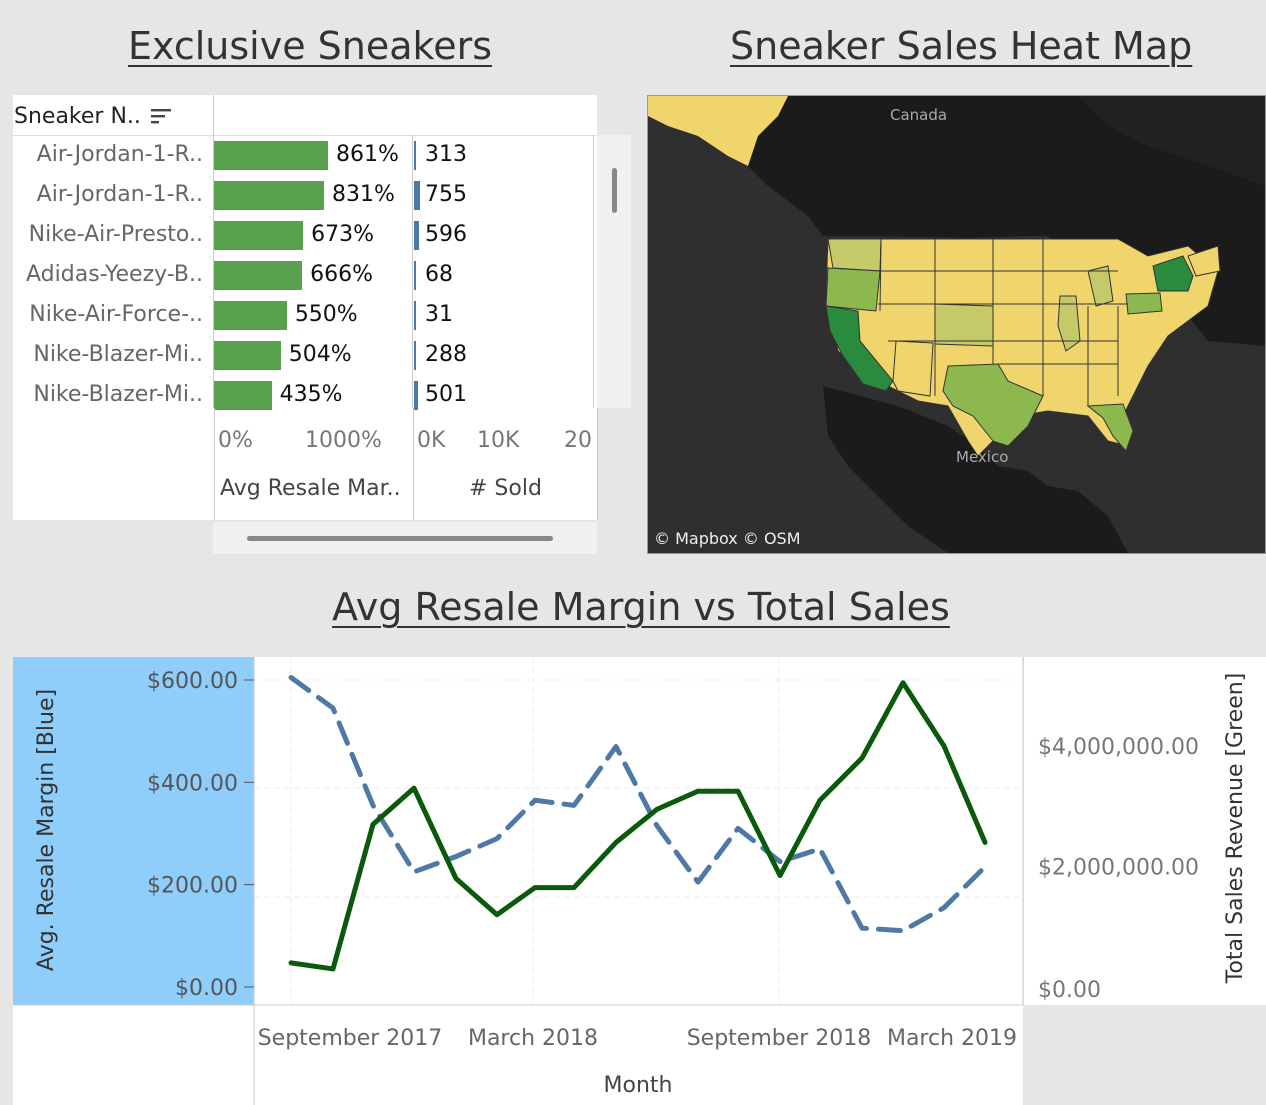 This screenshot has height=1105, width=1266. I want to click on left-axis-tick-label: $200.00, so click(192, 886).